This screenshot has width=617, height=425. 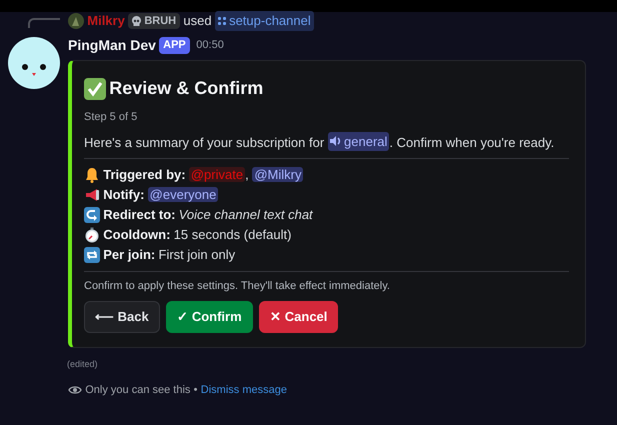 I want to click on used-text: used, so click(x=197, y=21).